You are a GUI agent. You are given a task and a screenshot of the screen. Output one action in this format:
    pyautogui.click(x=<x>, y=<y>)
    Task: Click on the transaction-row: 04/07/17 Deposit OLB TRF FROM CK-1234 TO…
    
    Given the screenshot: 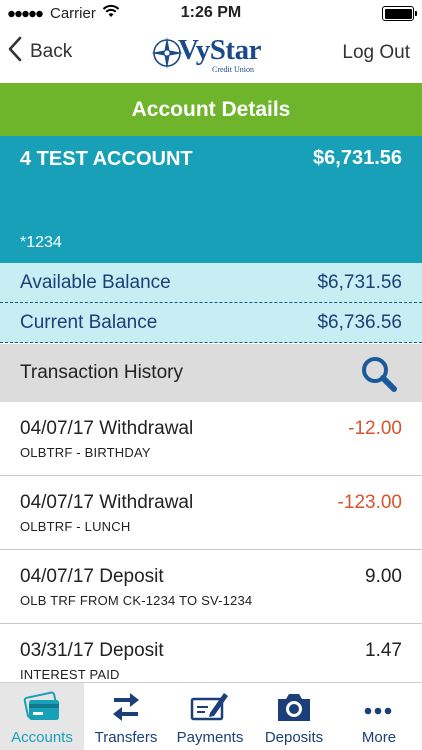 What is the action you would take?
    pyautogui.click(x=211, y=587)
    